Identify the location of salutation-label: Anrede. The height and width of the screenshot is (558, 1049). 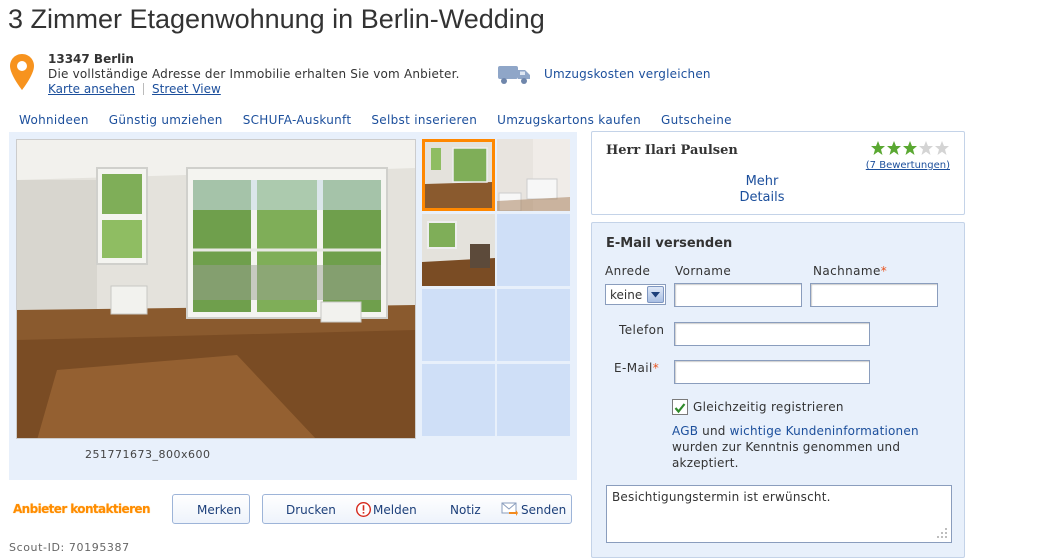
(628, 271).